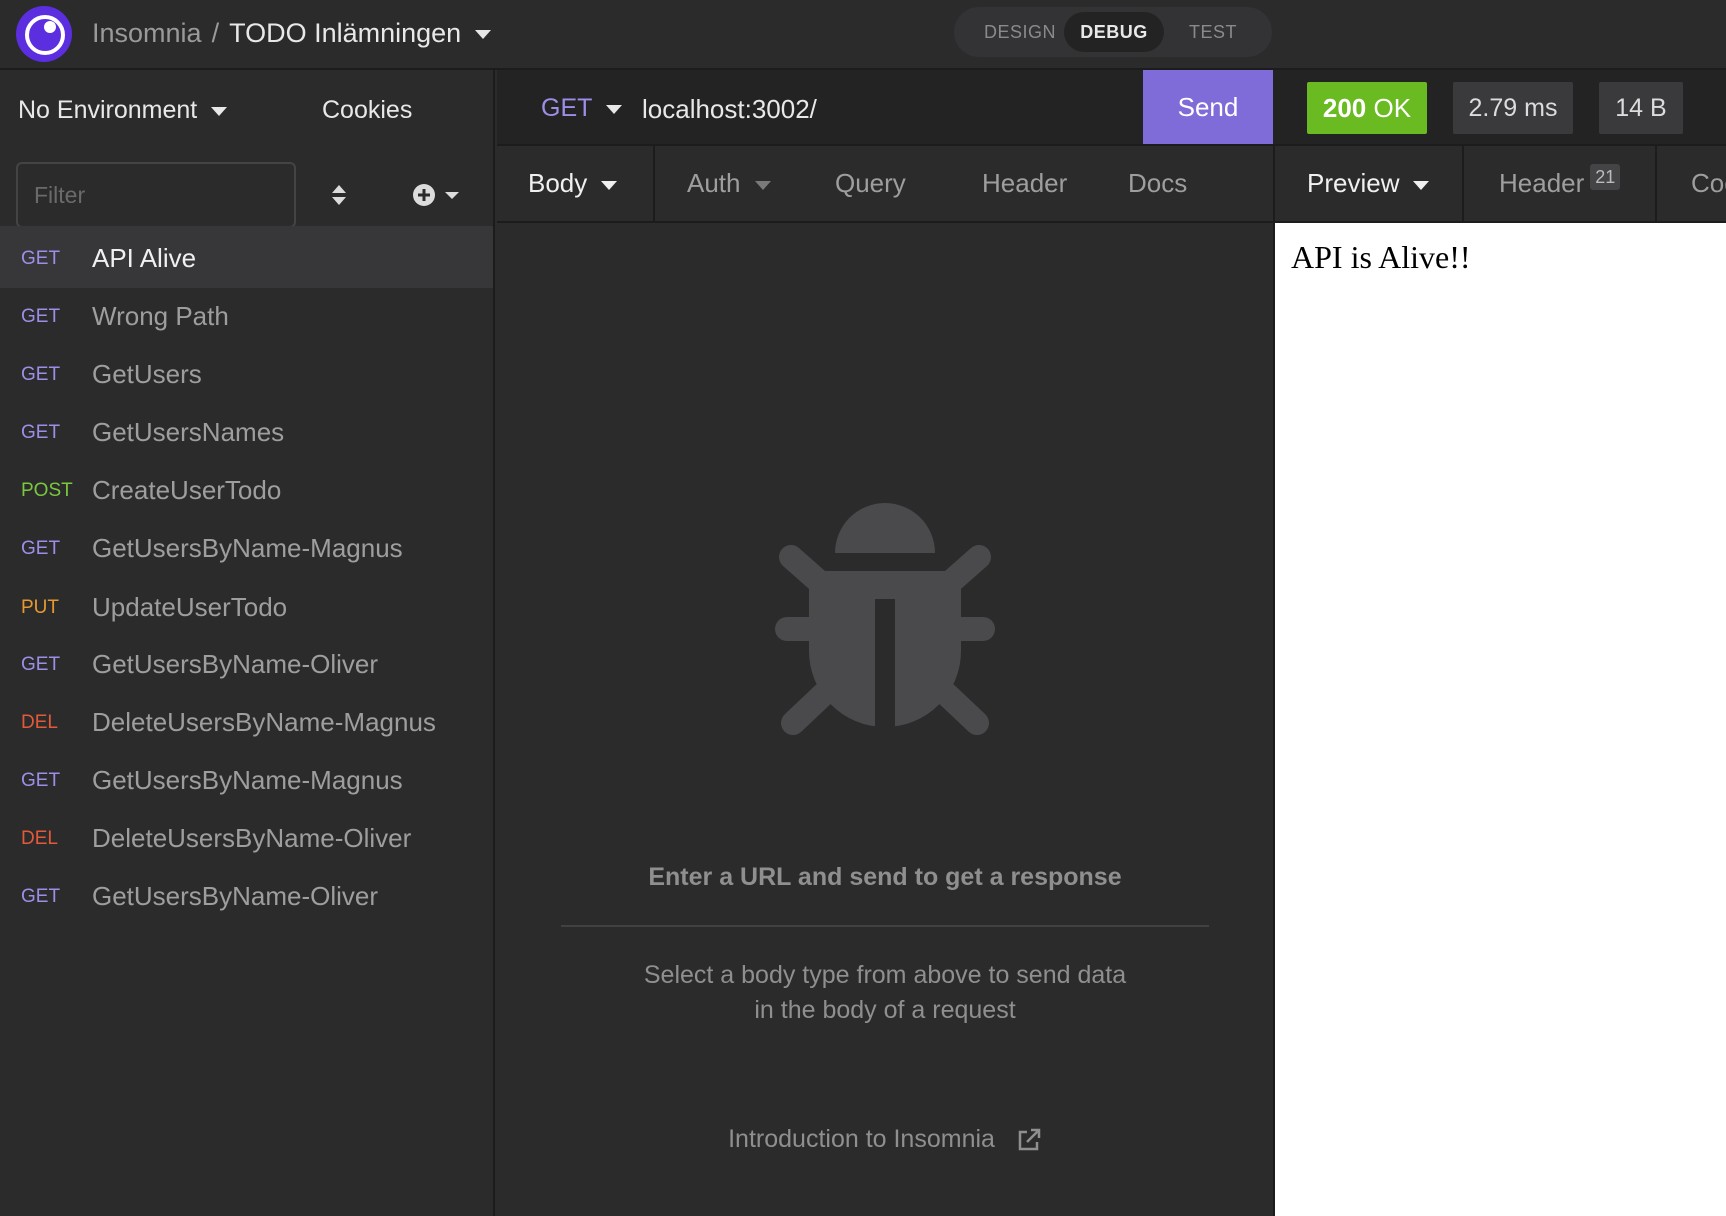 The image size is (1726, 1216). I want to click on breadcrumb: Insomnia / TODO Inlämningen, so click(292, 33).